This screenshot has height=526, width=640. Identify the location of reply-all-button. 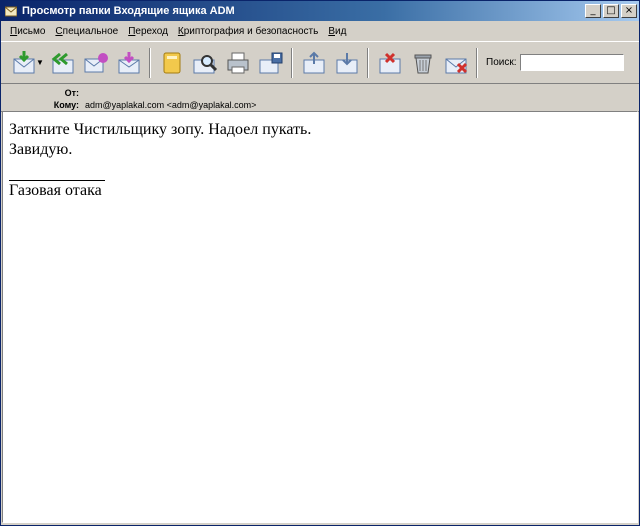
(62, 63).